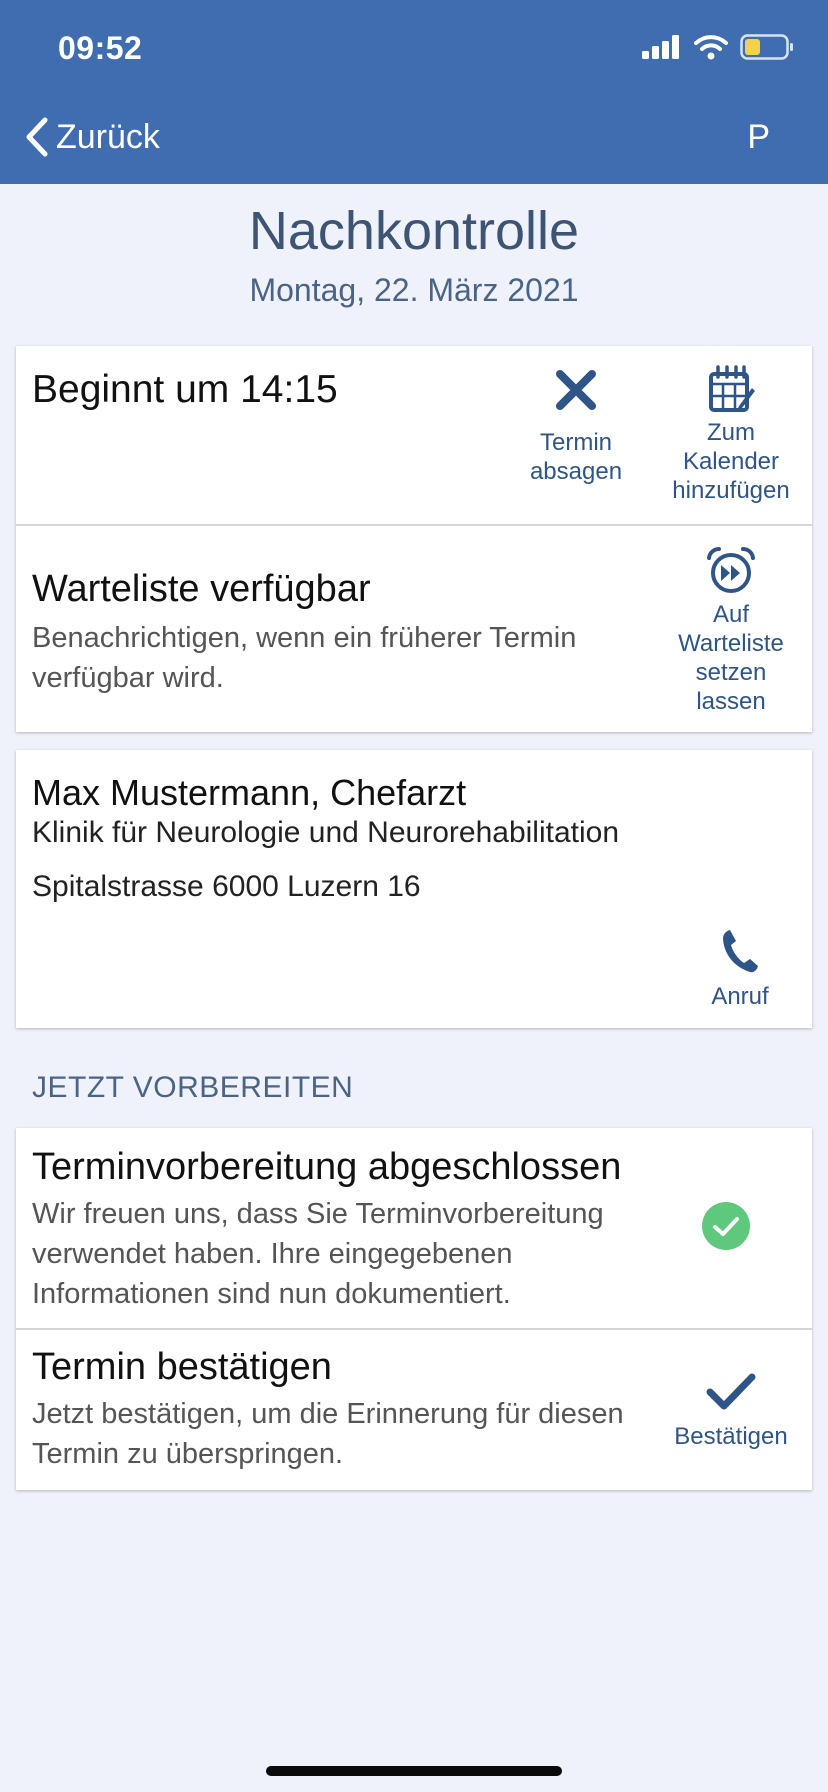 This screenshot has width=828, height=1792. I want to click on alarm-clock-icon, so click(731, 569).